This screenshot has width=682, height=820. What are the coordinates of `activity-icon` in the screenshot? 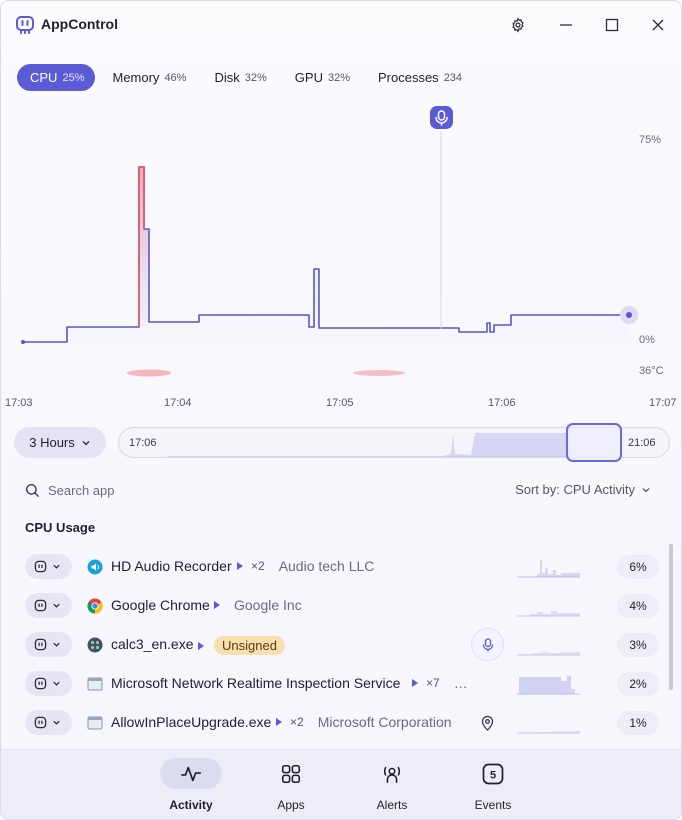 It's located at (191, 773).